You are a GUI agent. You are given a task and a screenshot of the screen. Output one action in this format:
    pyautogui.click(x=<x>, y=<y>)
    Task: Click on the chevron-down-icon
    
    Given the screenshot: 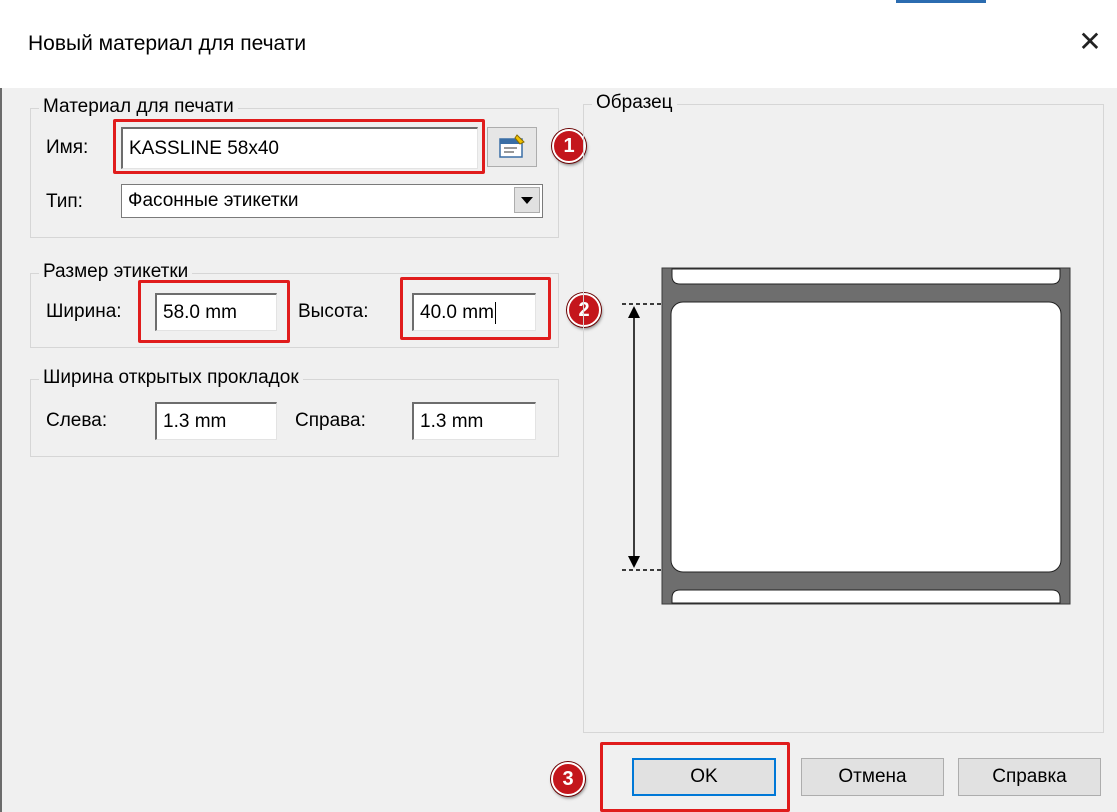 What is the action you would take?
    pyautogui.click(x=527, y=200)
    